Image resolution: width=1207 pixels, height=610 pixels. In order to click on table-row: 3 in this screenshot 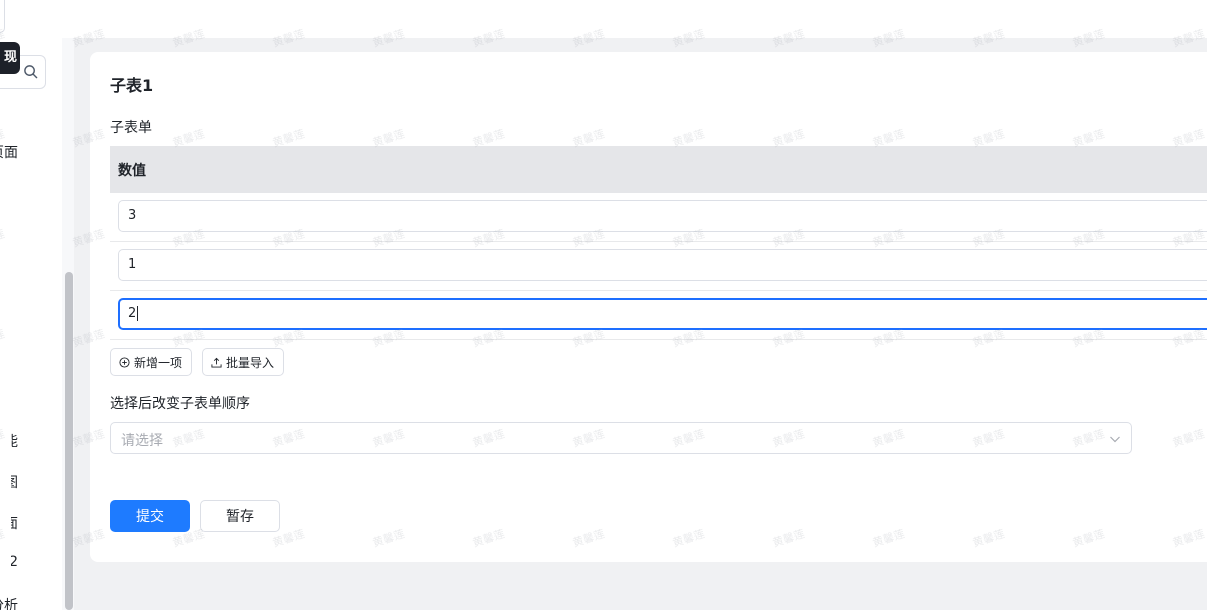, I will do `click(658, 217)`.